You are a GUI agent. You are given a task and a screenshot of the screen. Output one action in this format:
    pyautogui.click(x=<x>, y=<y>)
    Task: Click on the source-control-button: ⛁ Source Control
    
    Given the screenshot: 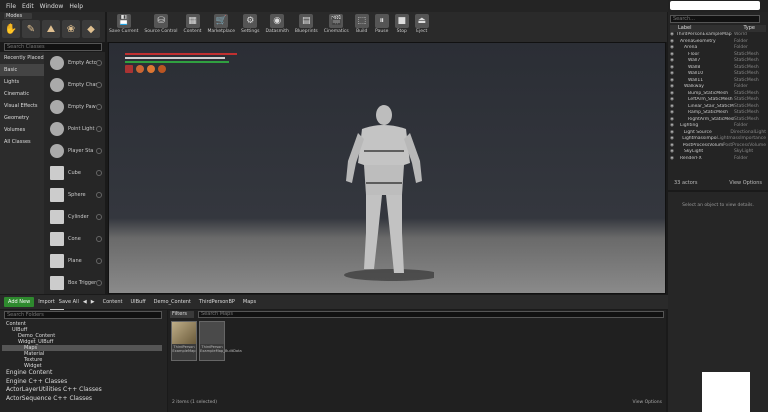 What is the action you would take?
    pyautogui.click(x=161, y=24)
    